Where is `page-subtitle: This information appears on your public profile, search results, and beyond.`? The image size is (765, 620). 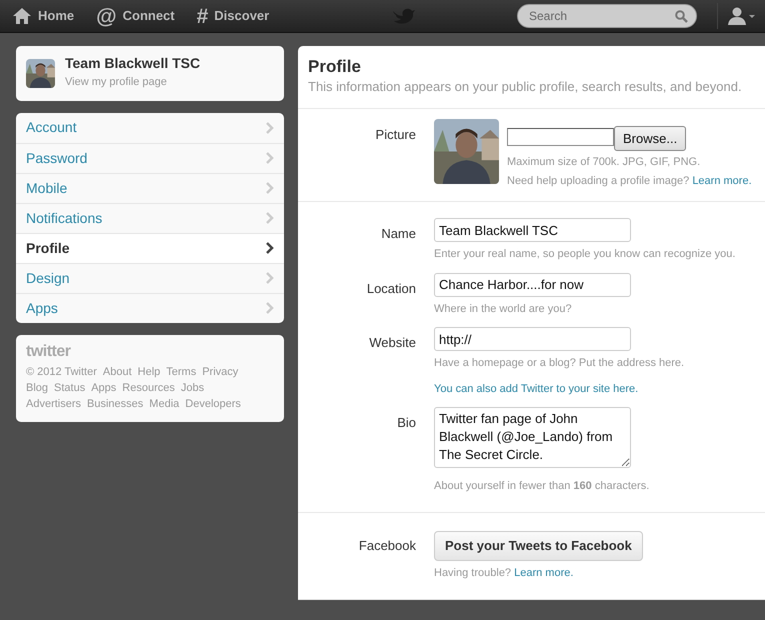
page-subtitle: This information appears on your public profile, search results, and beyond. is located at coordinates (525, 87).